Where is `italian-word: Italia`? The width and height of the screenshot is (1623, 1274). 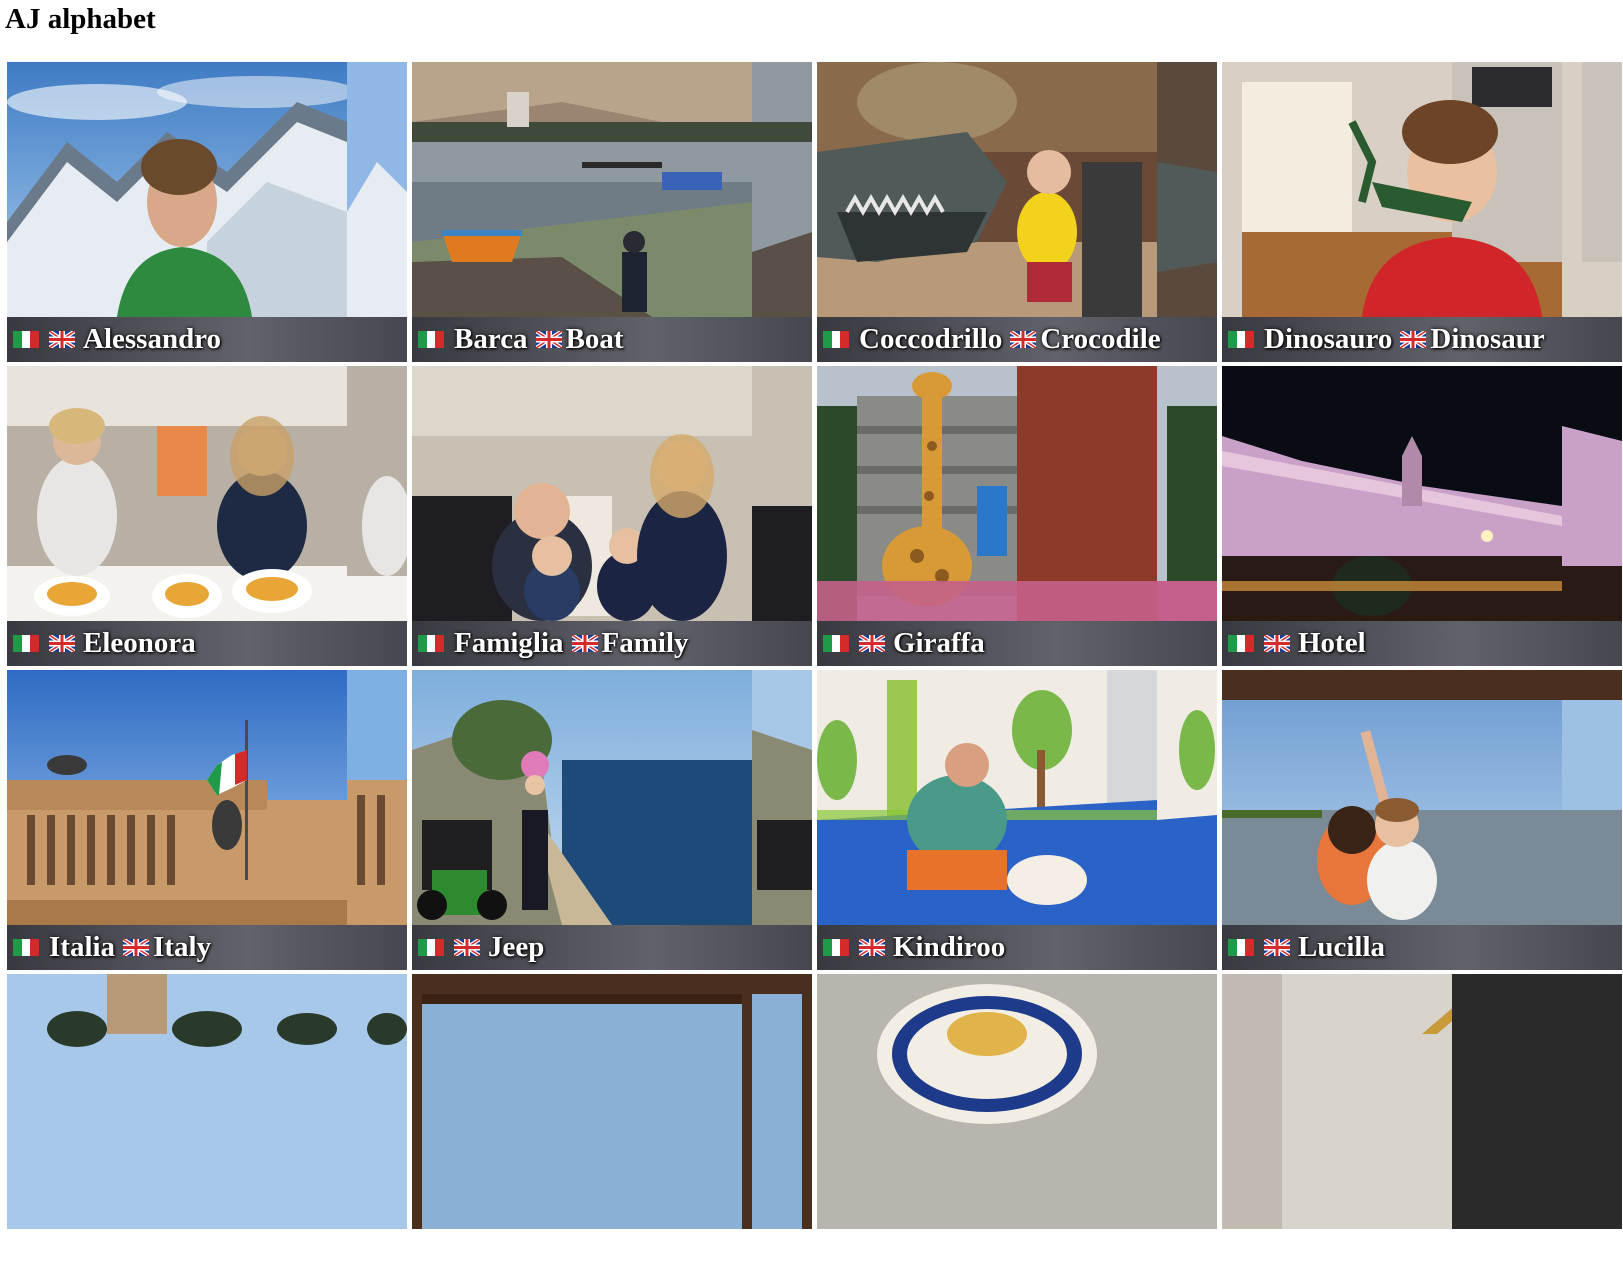
italian-word: Italia is located at coordinates (82, 947).